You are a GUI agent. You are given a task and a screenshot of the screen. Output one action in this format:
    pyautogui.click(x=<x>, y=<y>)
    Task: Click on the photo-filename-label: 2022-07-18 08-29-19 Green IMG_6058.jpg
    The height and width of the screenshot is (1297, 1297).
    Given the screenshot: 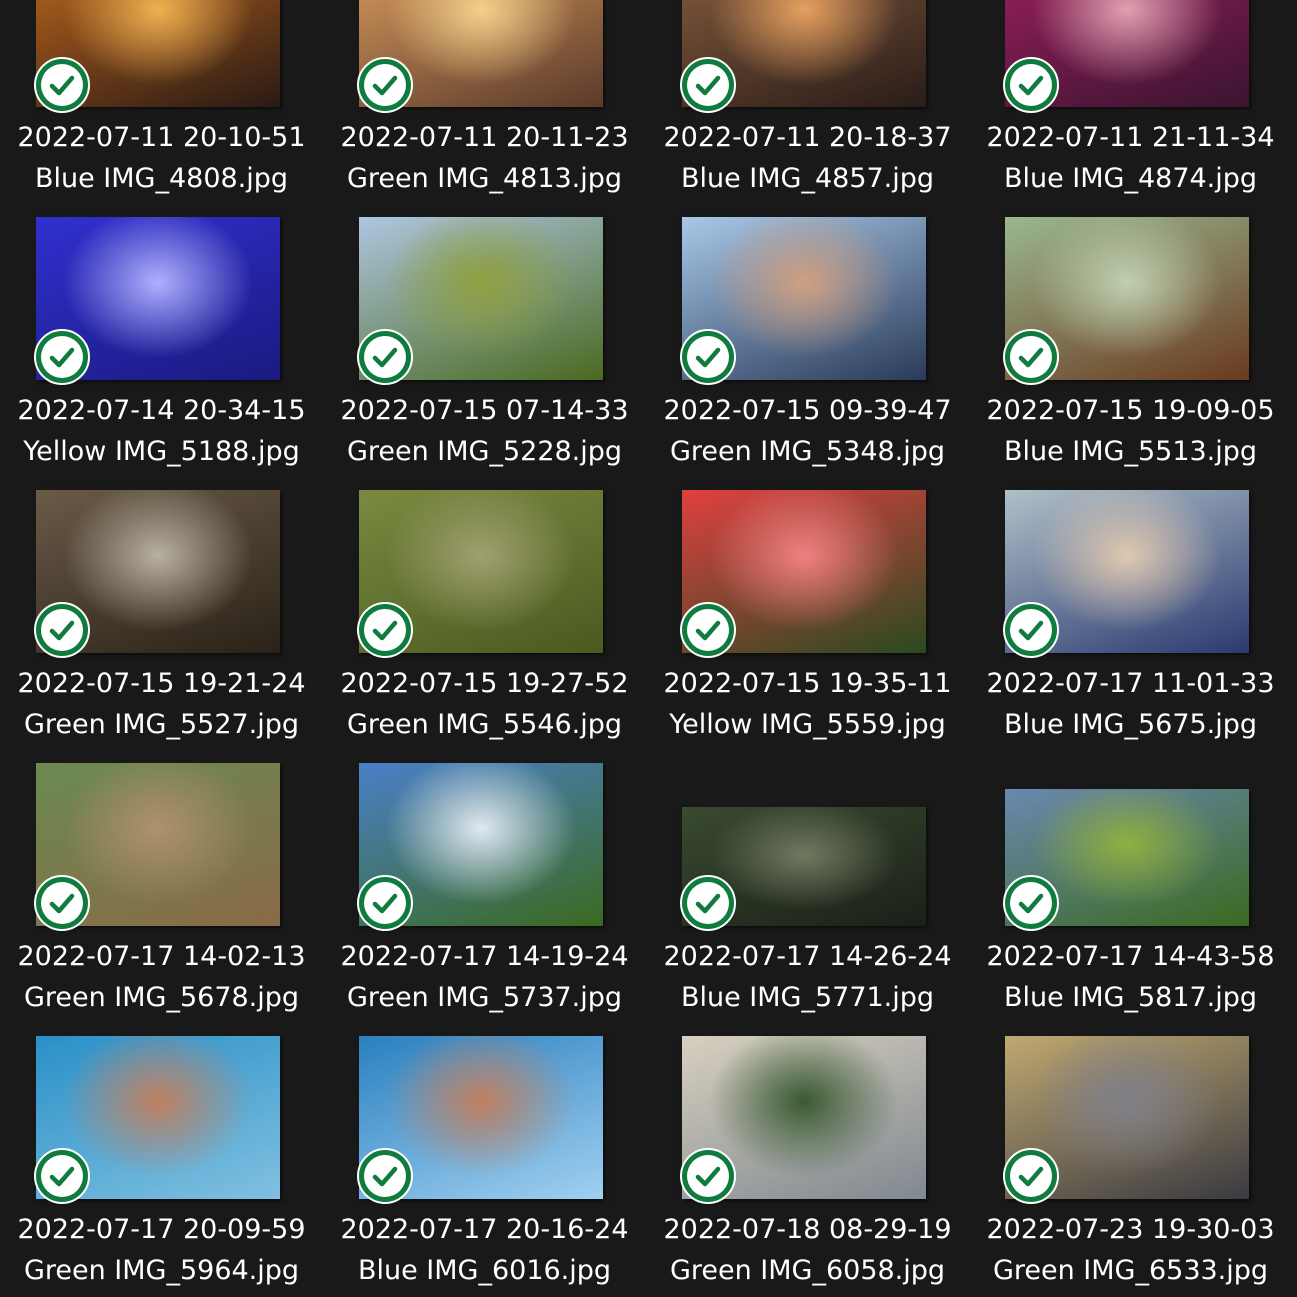 What is the action you would take?
    pyautogui.click(x=807, y=1250)
    